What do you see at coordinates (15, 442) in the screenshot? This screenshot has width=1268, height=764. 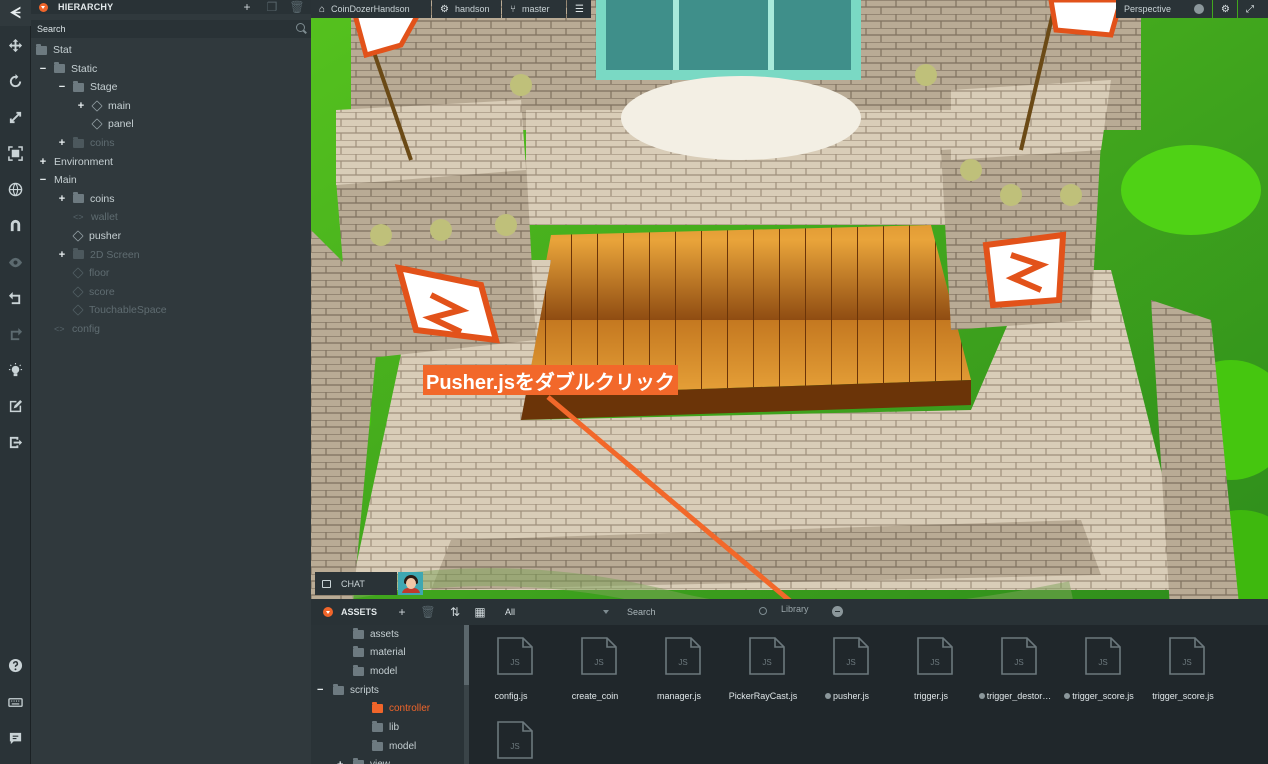 I see `launch-tool-button` at bounding box center [15, 442].